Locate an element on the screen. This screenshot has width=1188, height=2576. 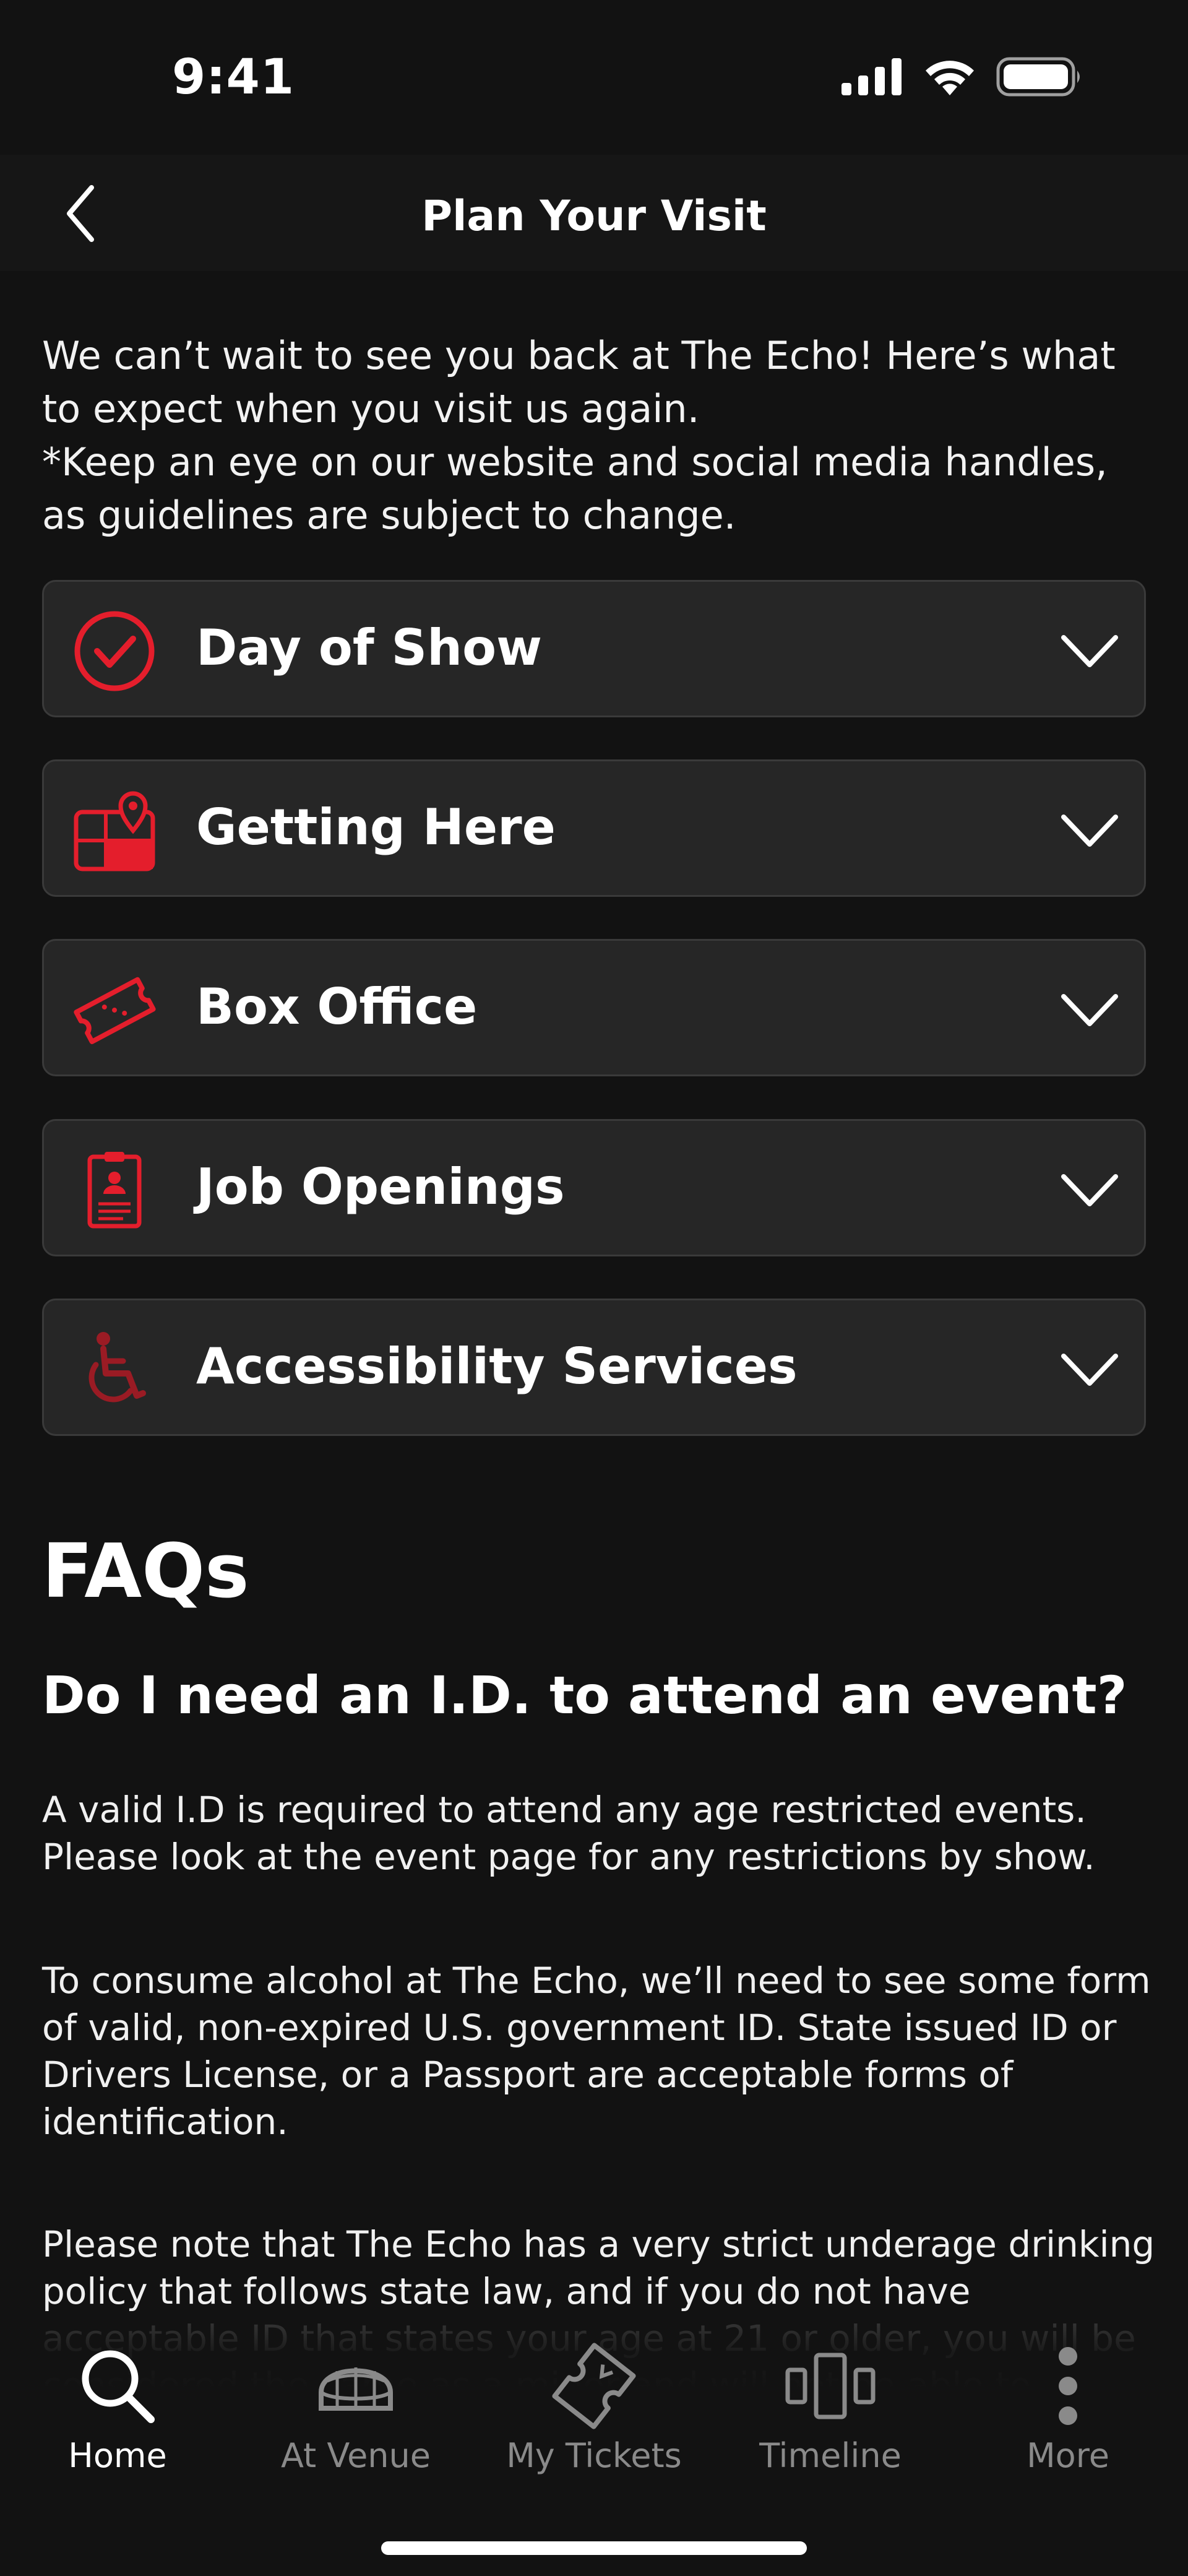
accordion-getting-here: Getting Here is located at coordinates (594, 828).